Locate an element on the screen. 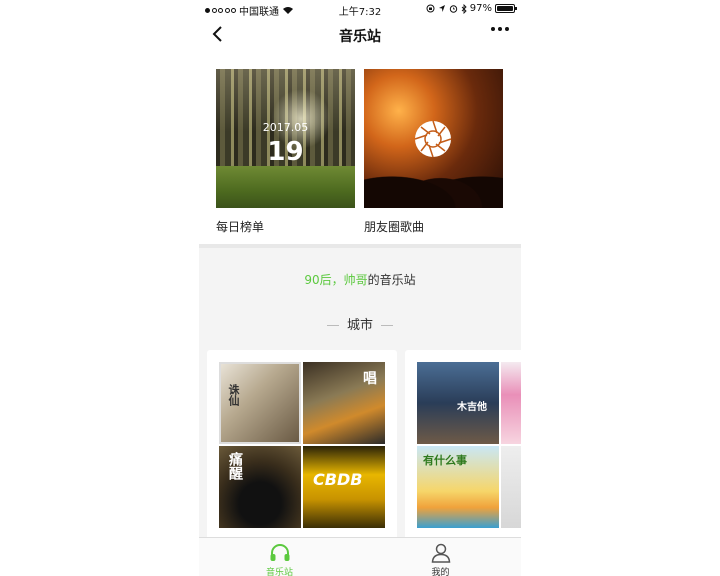 The height and width of the screenshot is (576, 720). moments-songs-cover is located at coordinates (433, 138).